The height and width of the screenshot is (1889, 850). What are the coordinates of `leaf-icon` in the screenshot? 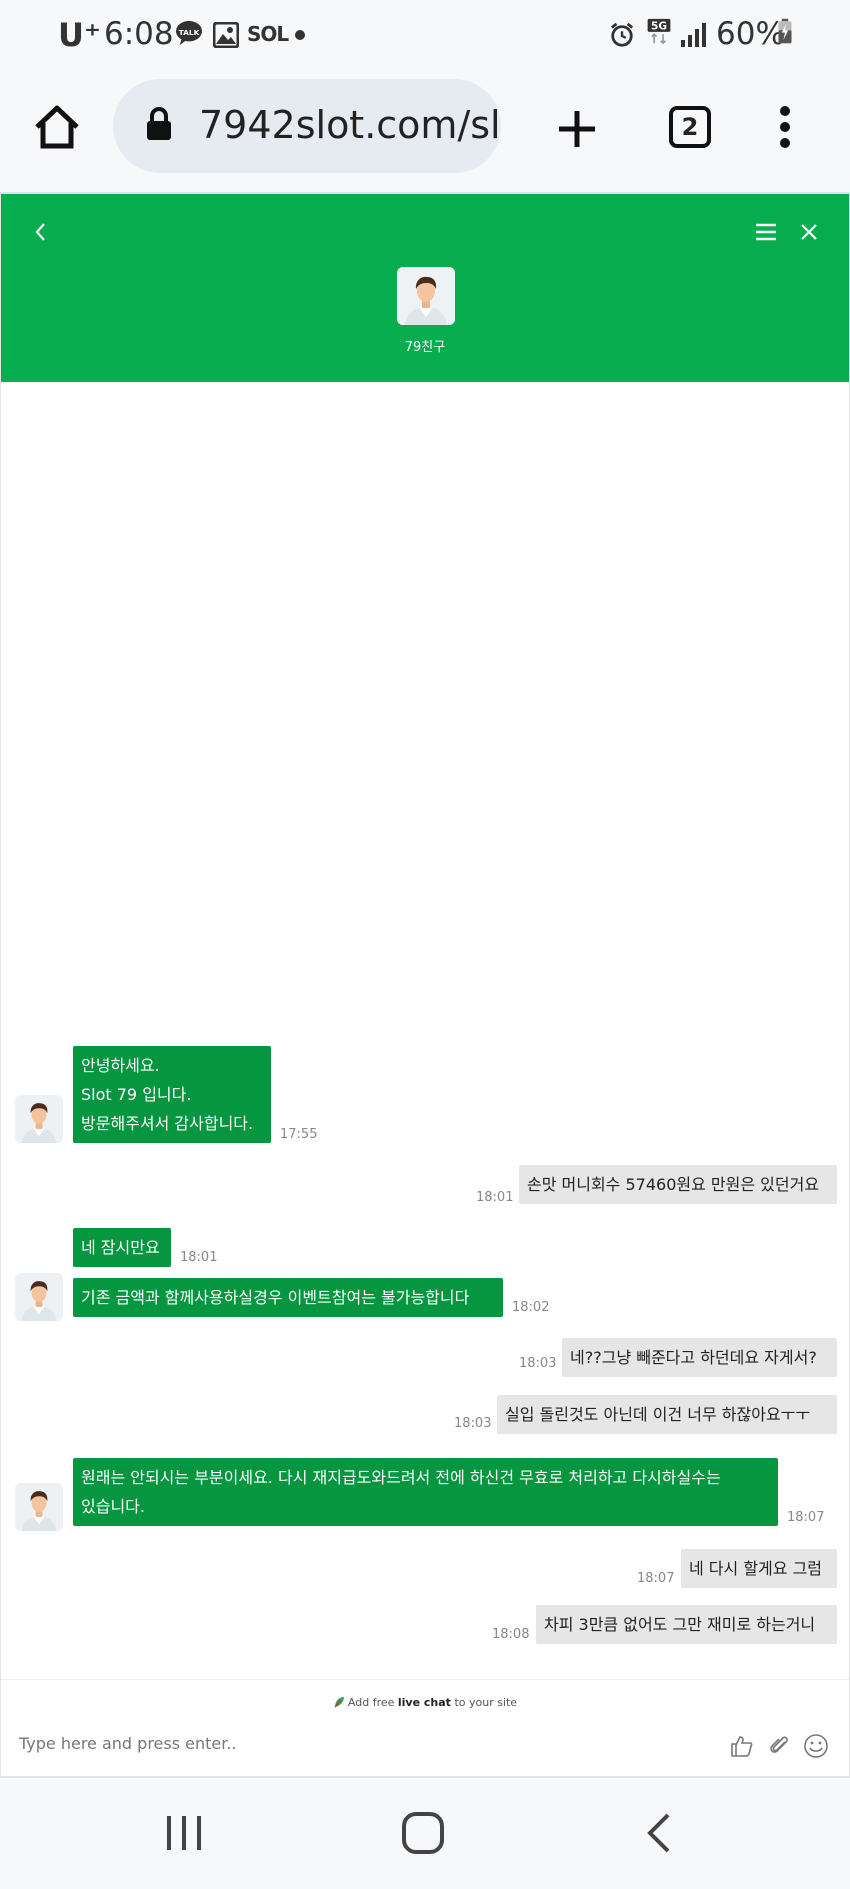 It's located at (339, 1702).